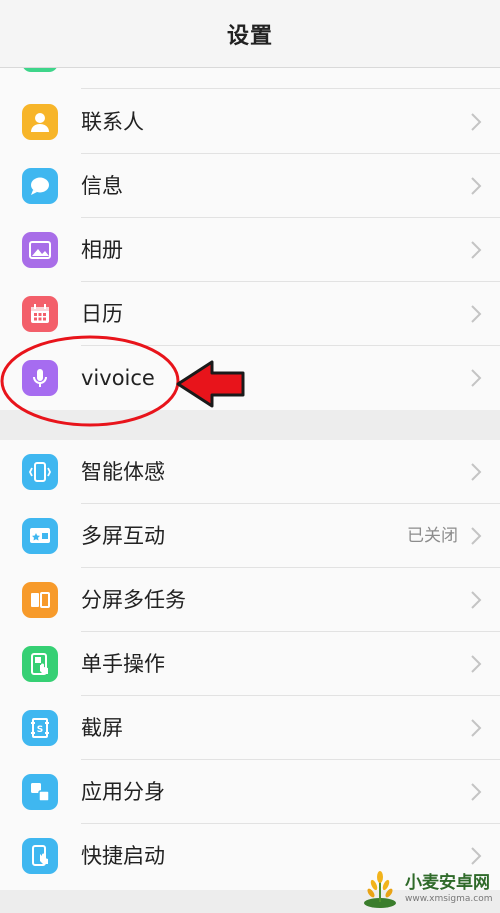  What do you see at coordinates (40, 600) in the screenshot?
I see `split-screen-icon` at bounding box center [40, 600].